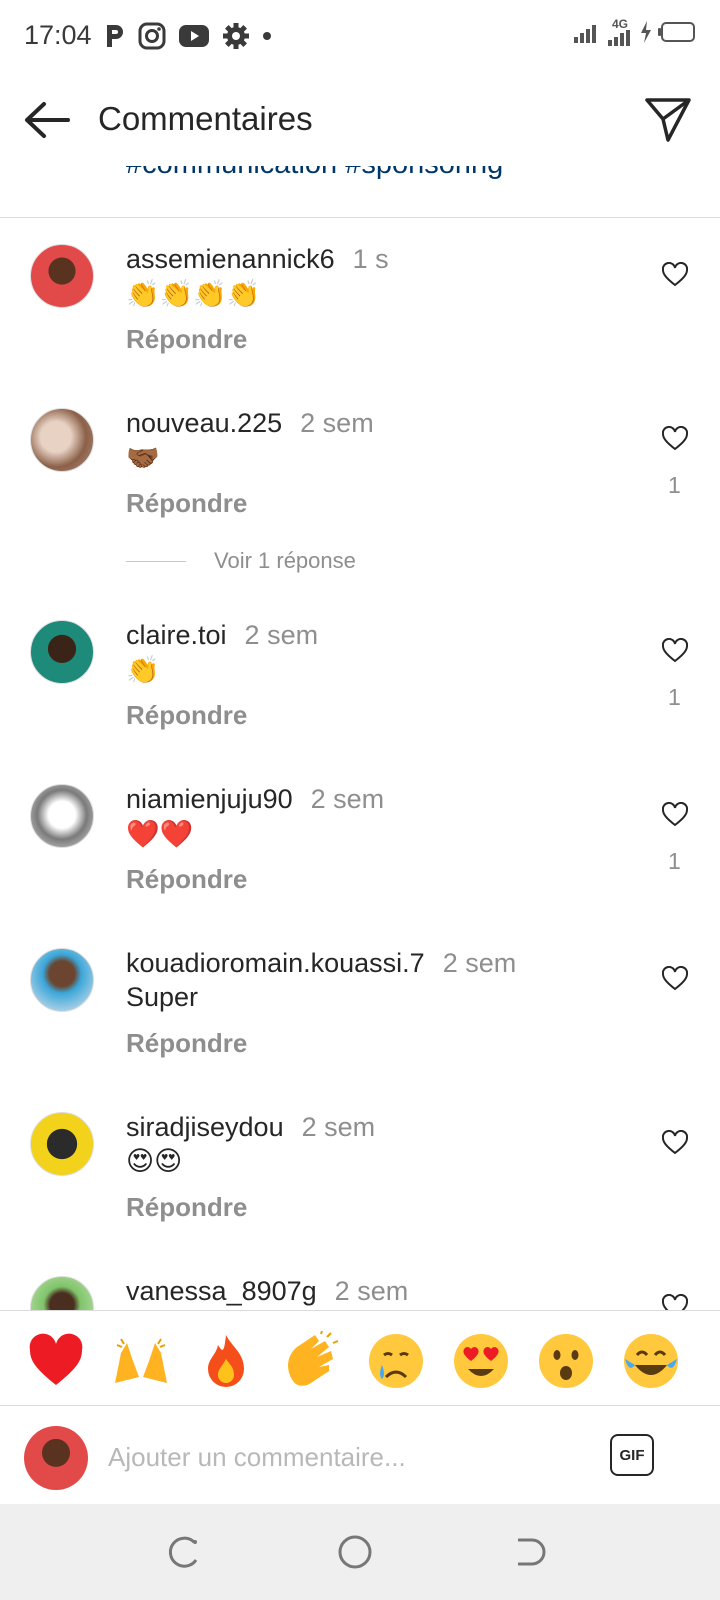 This screenshot has height=1600, width=720. I want to click on home-icon, so click(355, 1552).